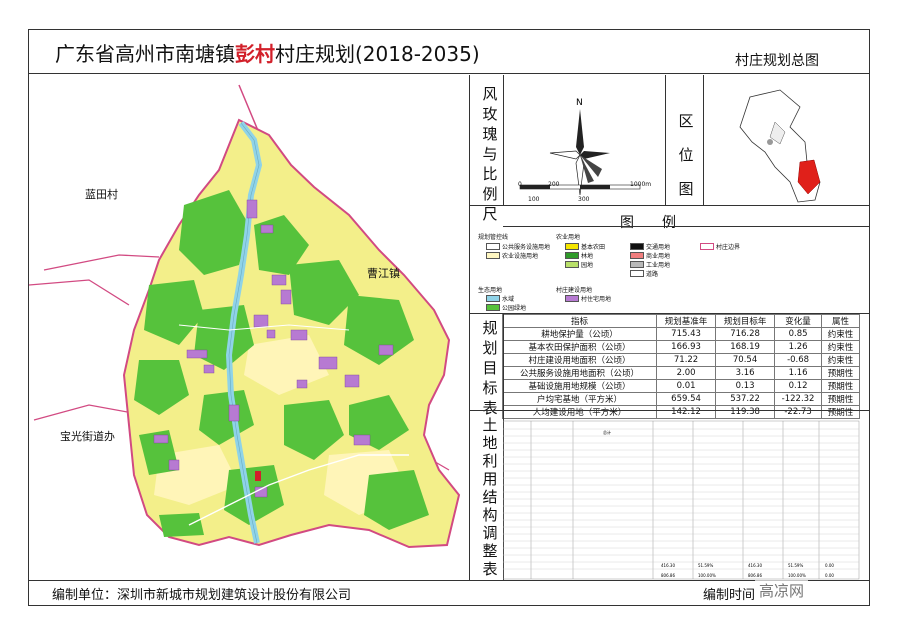  Describe the element at coordinates (829, 575) in the screenshot. I see `landuse-total-value-4: 0.00` at that location.